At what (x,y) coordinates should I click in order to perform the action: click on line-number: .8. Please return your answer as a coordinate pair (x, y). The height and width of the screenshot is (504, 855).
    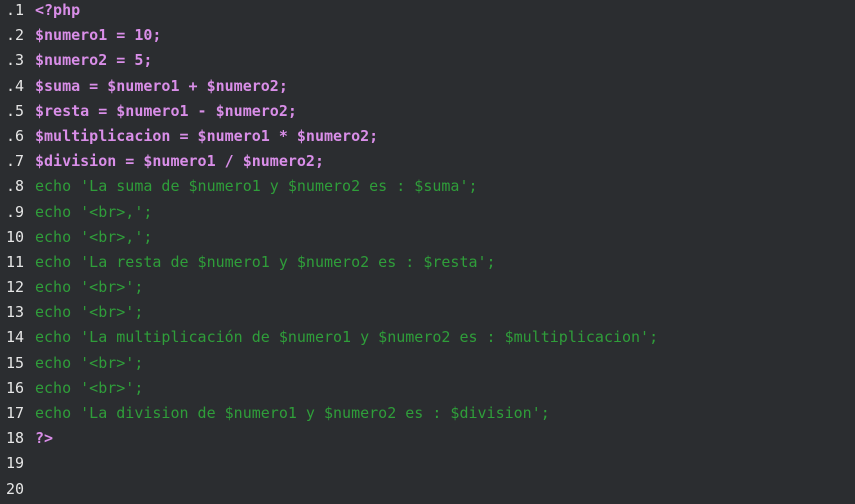
    Looking at the image, I should click on (14, 186).